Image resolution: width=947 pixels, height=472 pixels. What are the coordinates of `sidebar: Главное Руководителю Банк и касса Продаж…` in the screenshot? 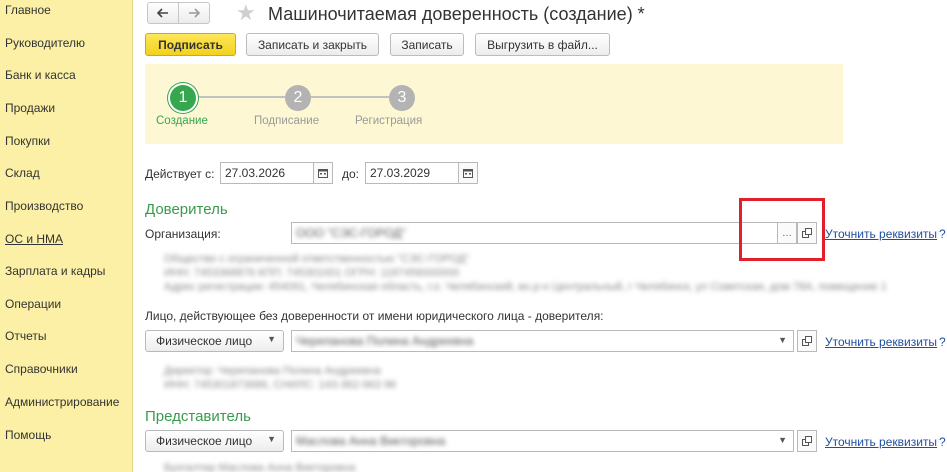 It's located at (66, 236).